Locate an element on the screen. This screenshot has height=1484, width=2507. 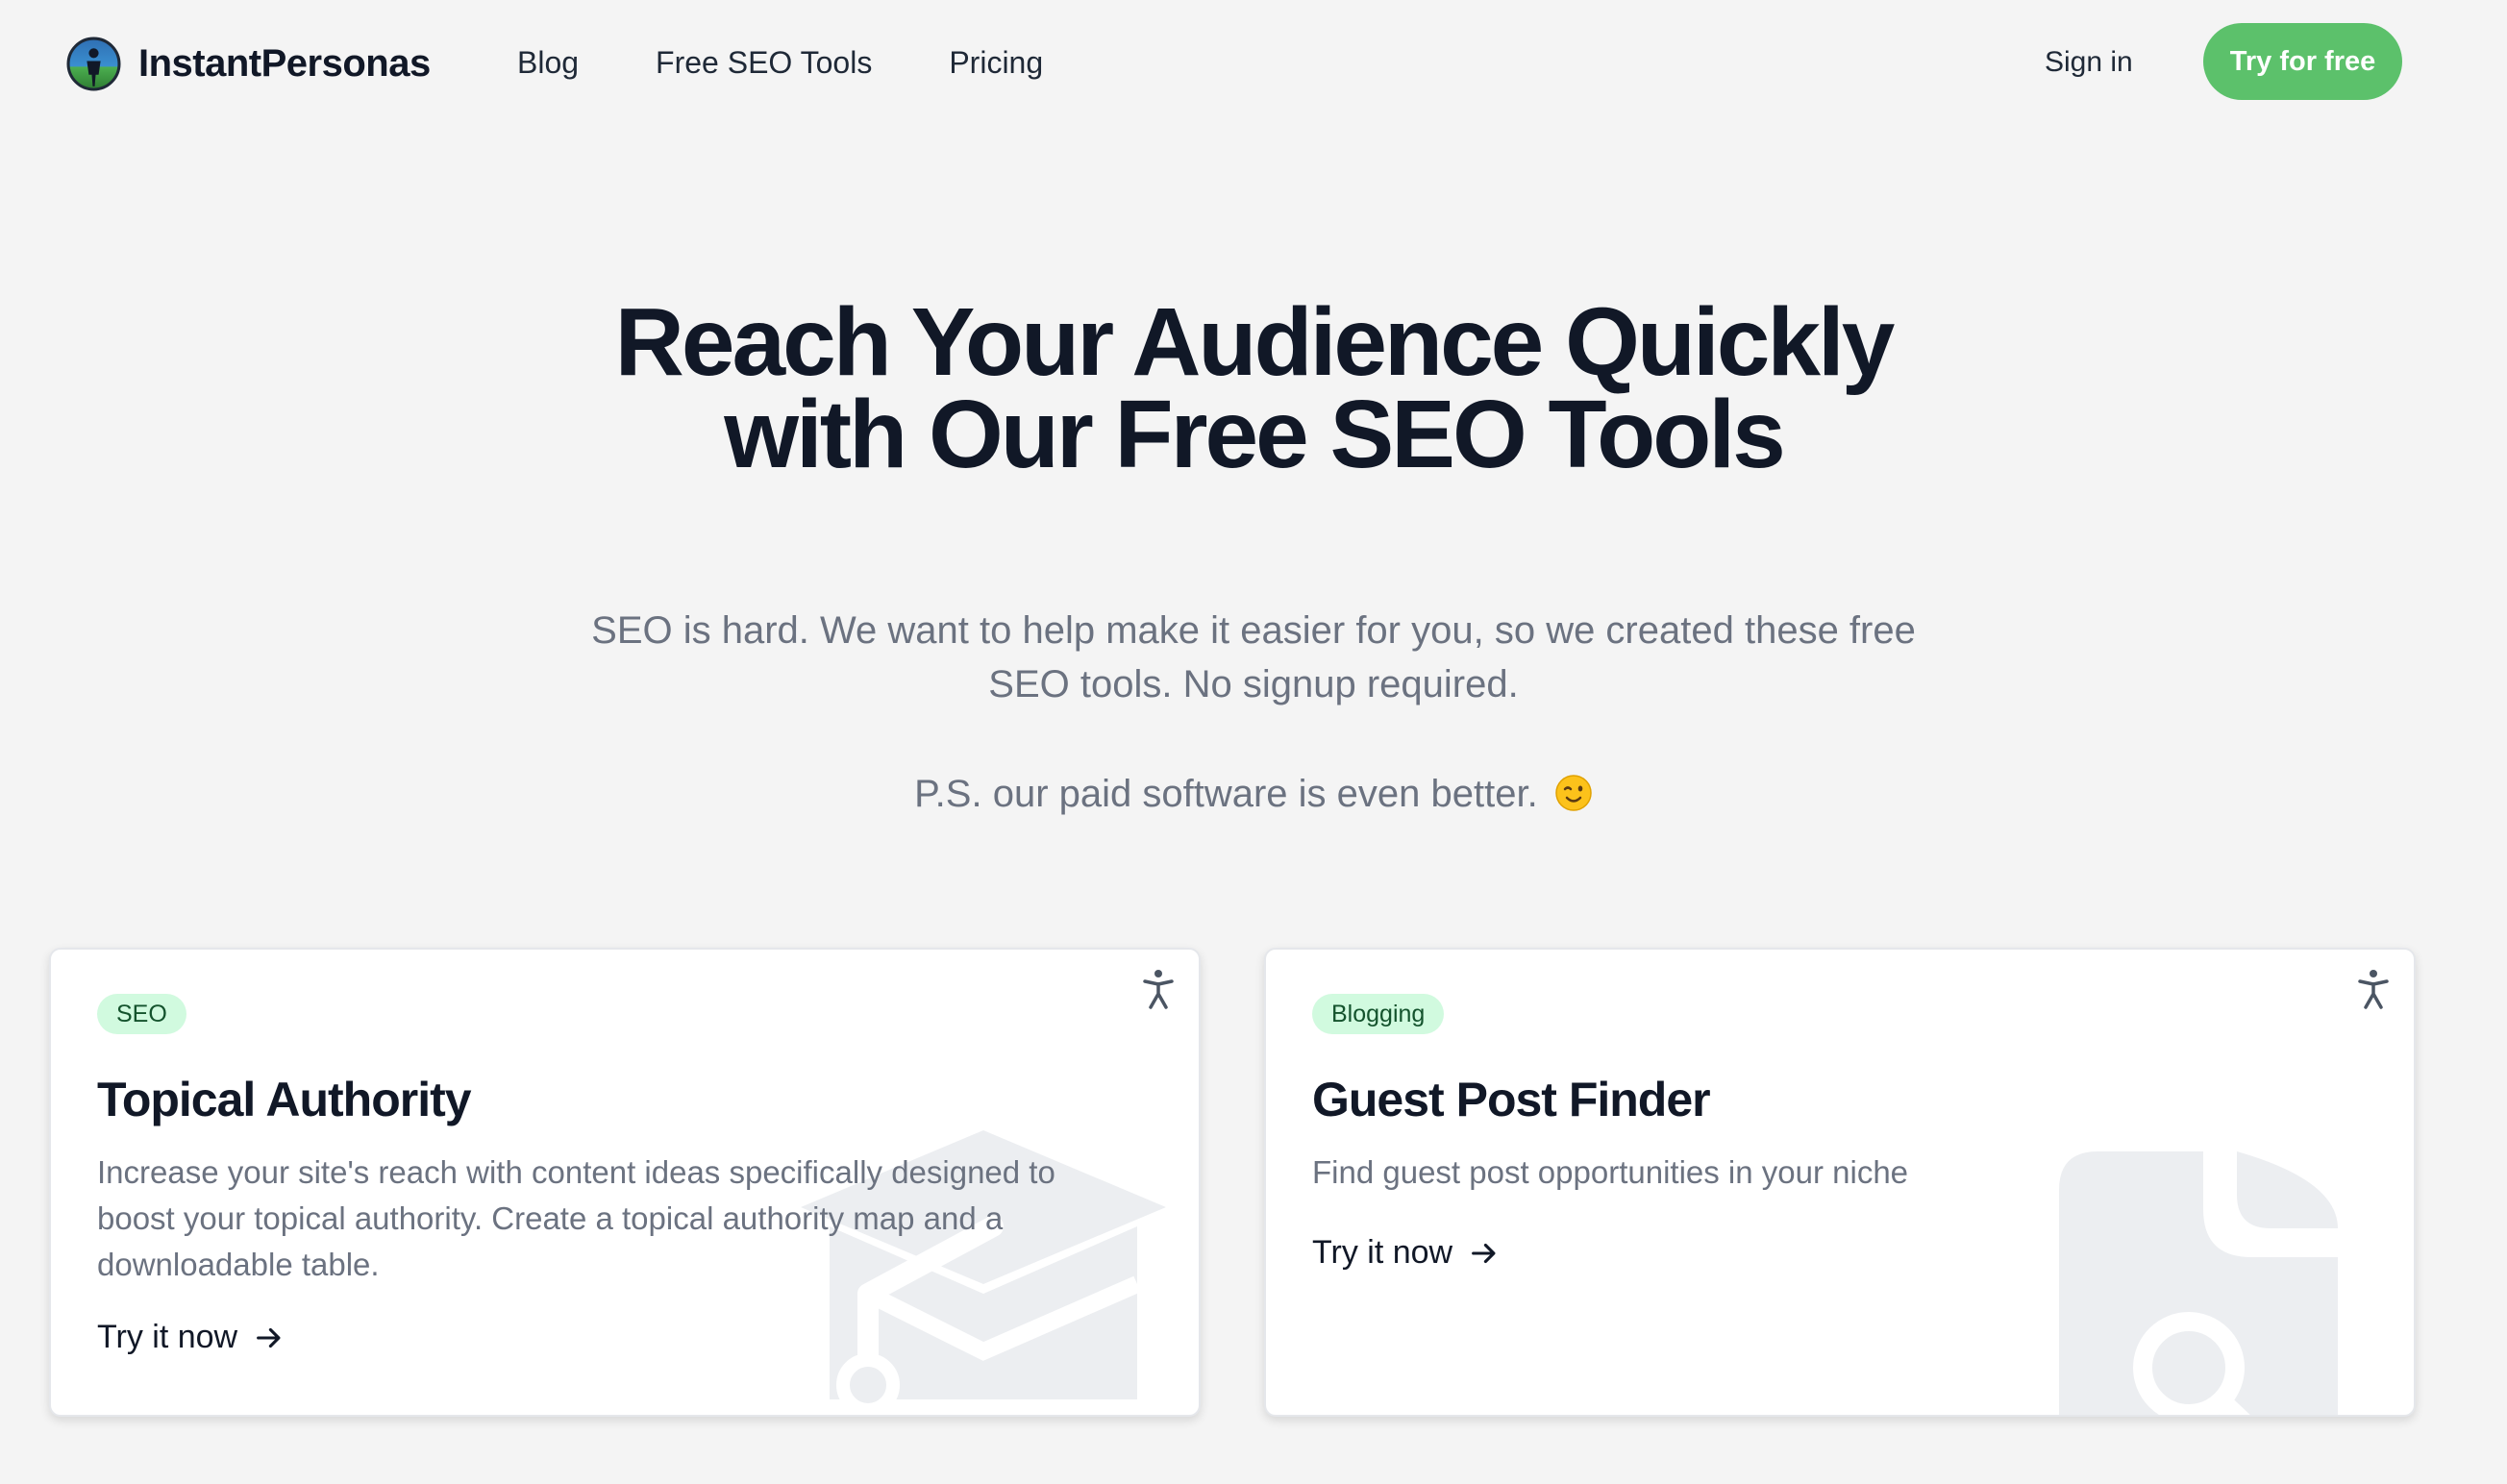
nav-link-blog: Blog is located at coordinates (548, 62).